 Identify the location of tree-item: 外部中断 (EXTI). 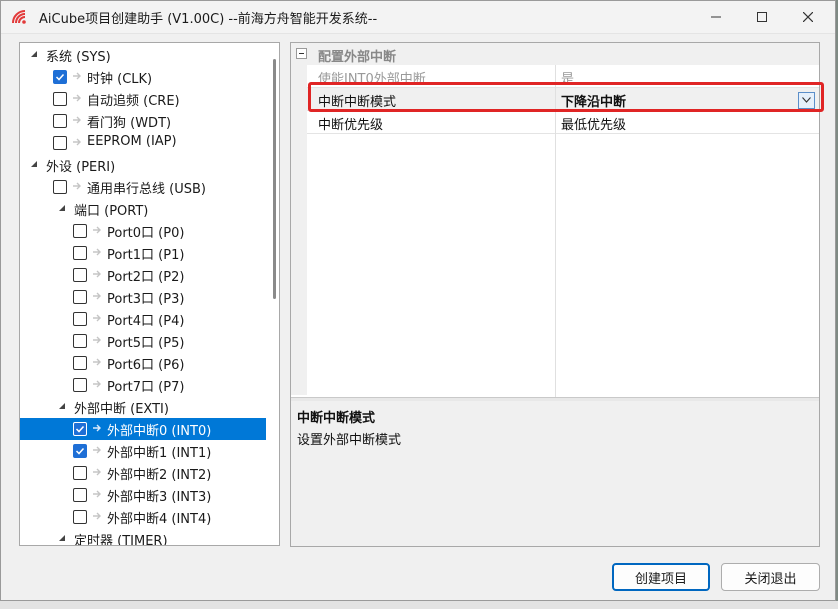
(143, 407).